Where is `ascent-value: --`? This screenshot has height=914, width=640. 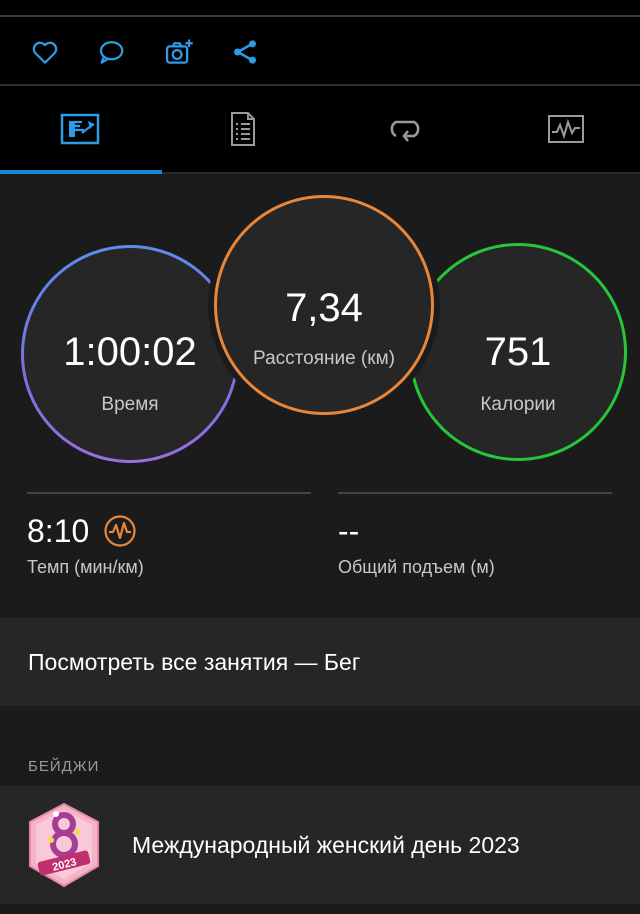 ascent-value: -- is located at coordinates (349, 531).